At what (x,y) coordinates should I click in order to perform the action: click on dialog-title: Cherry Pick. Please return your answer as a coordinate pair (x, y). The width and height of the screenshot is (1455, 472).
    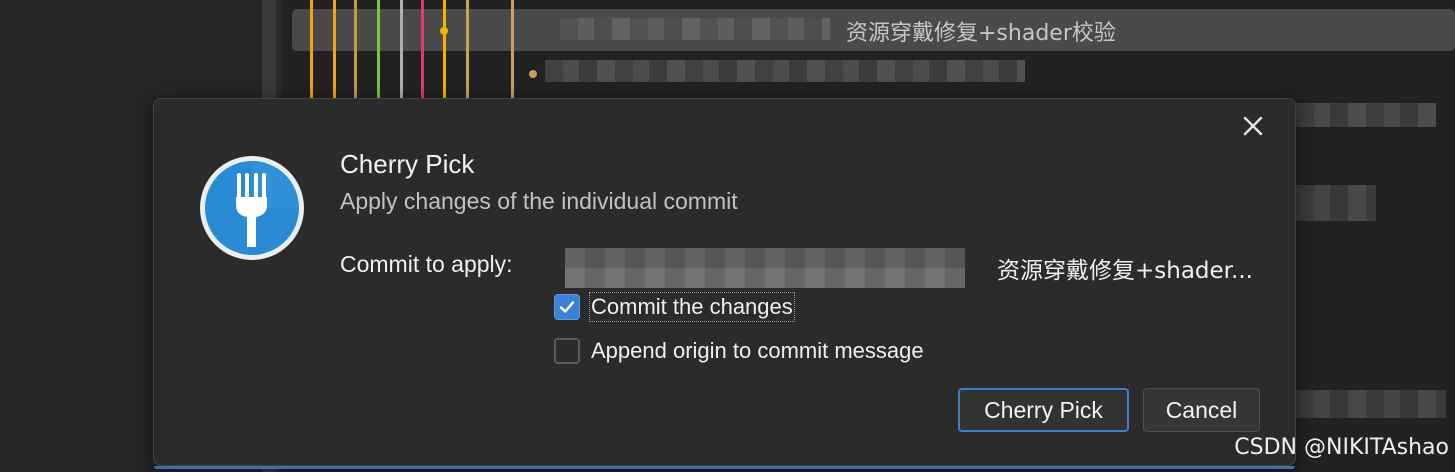
    Looking at the image, I should click on (407, 164).